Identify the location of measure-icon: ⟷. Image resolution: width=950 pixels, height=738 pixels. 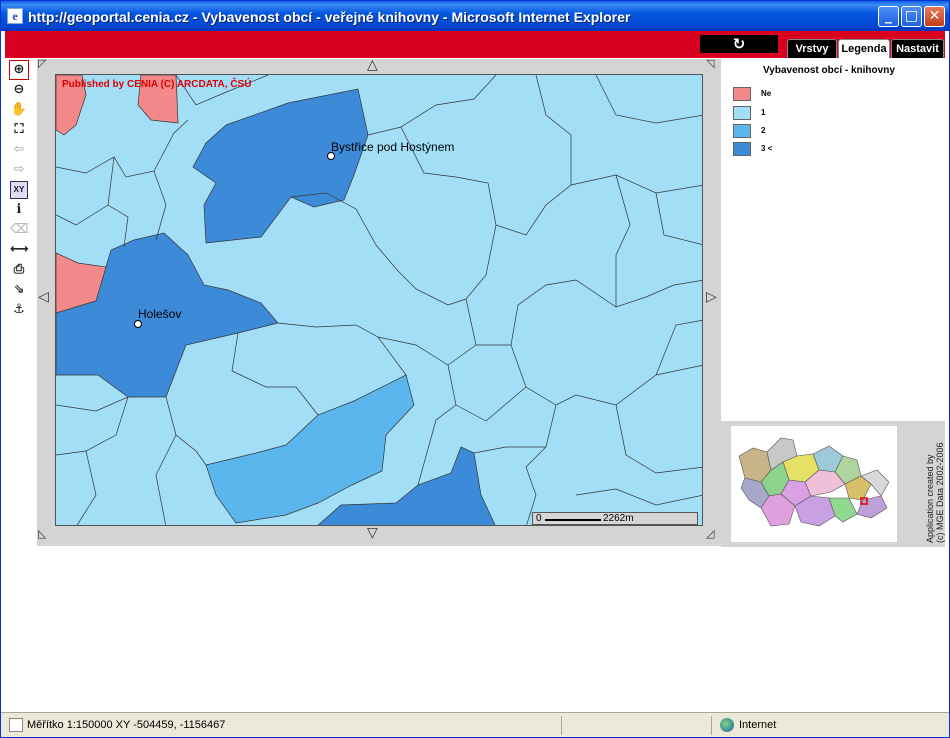
(19, 250).